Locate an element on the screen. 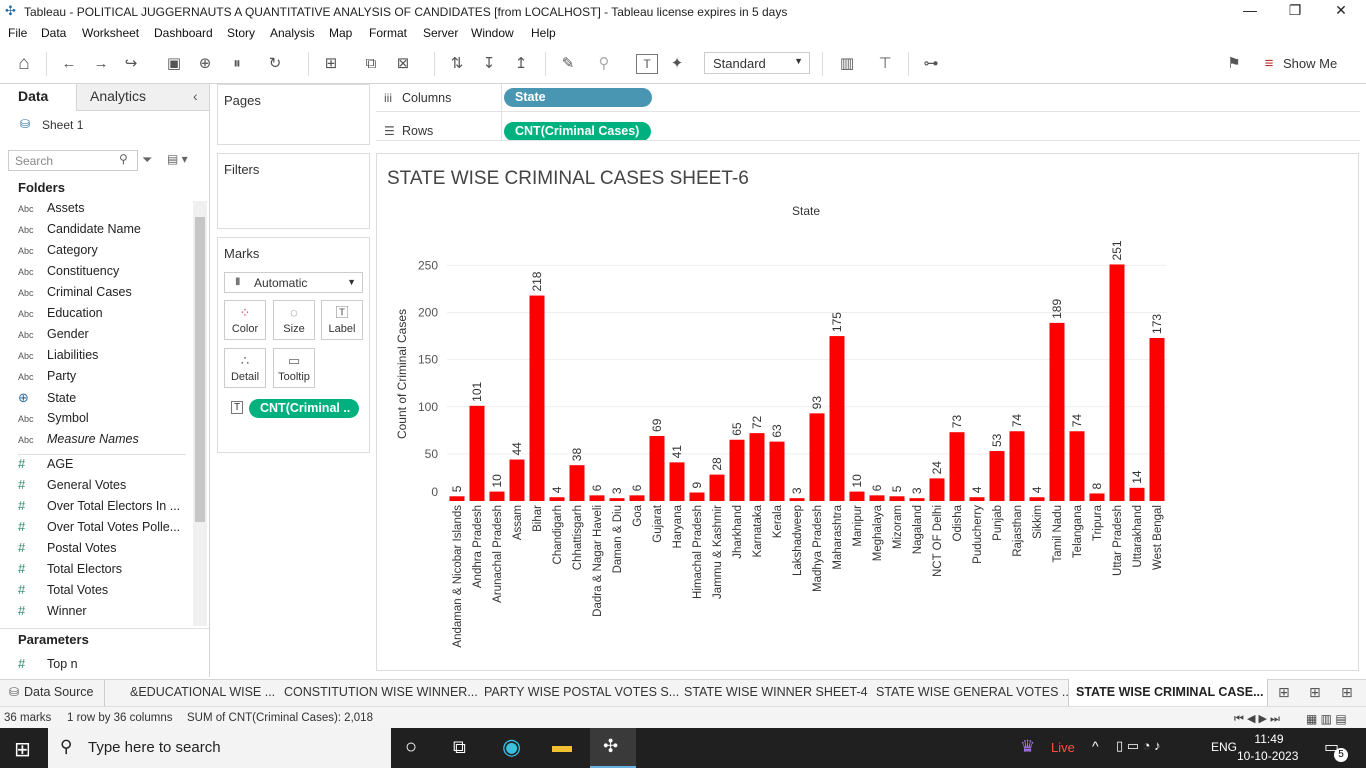 The height and width of the screenshot is (768, 1366). field-party: Abc Party is located at coordinates (103, 379).